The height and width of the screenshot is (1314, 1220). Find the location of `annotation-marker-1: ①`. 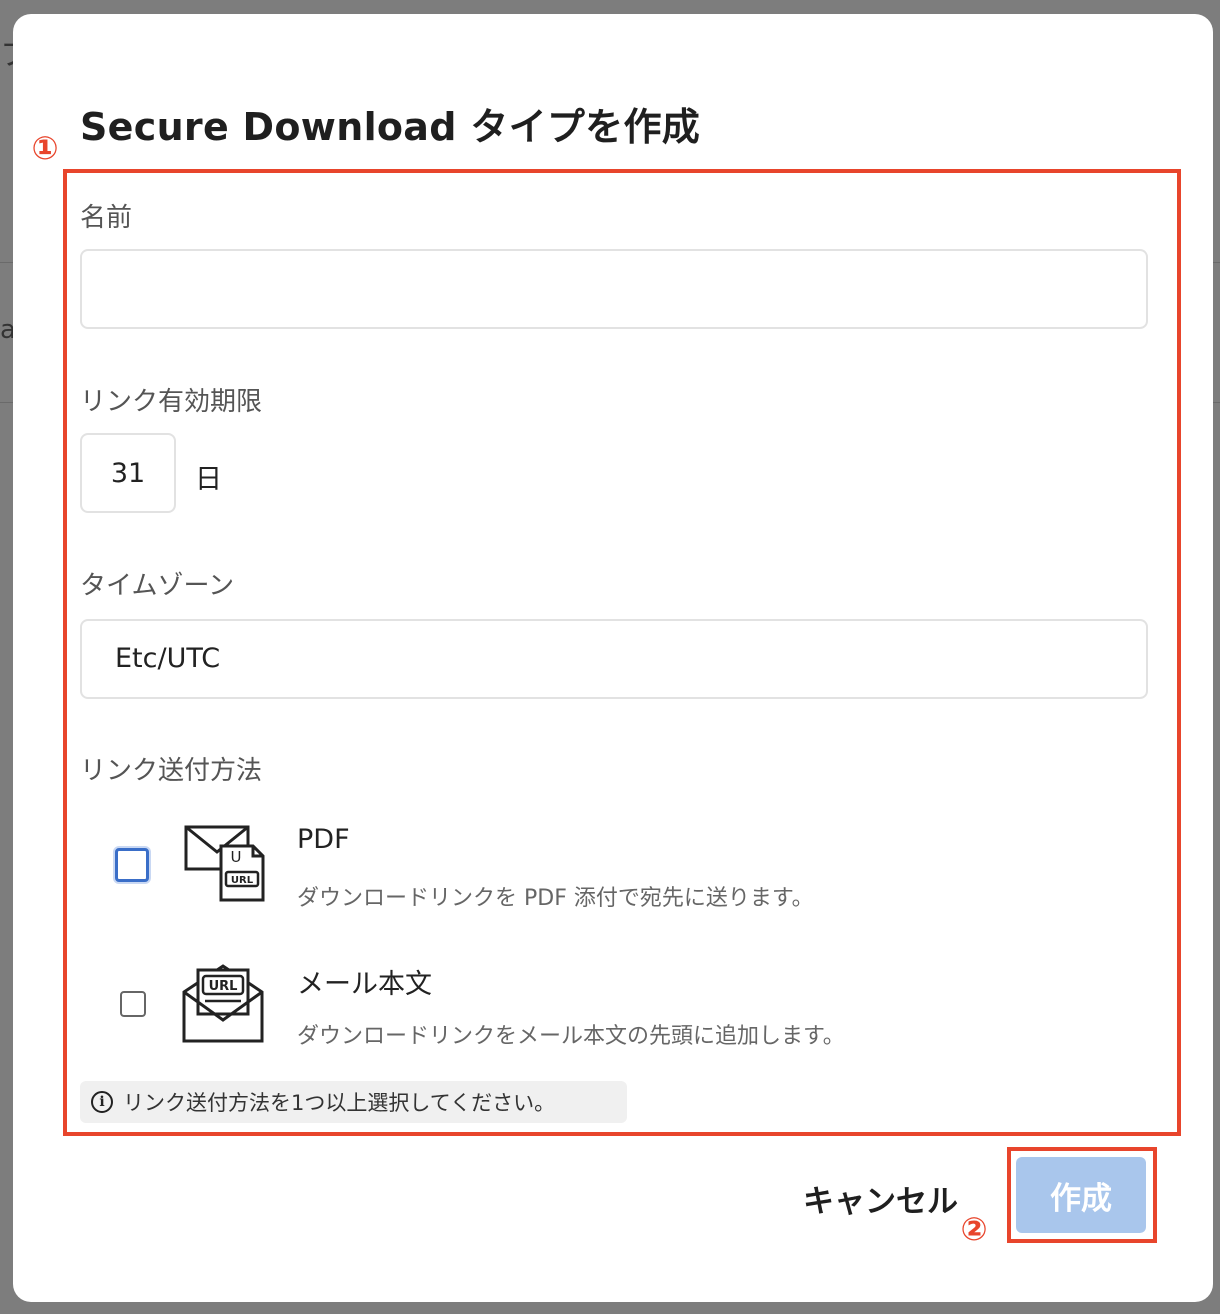

annotation-marker-1: ① is located at coordinates (45, 148).